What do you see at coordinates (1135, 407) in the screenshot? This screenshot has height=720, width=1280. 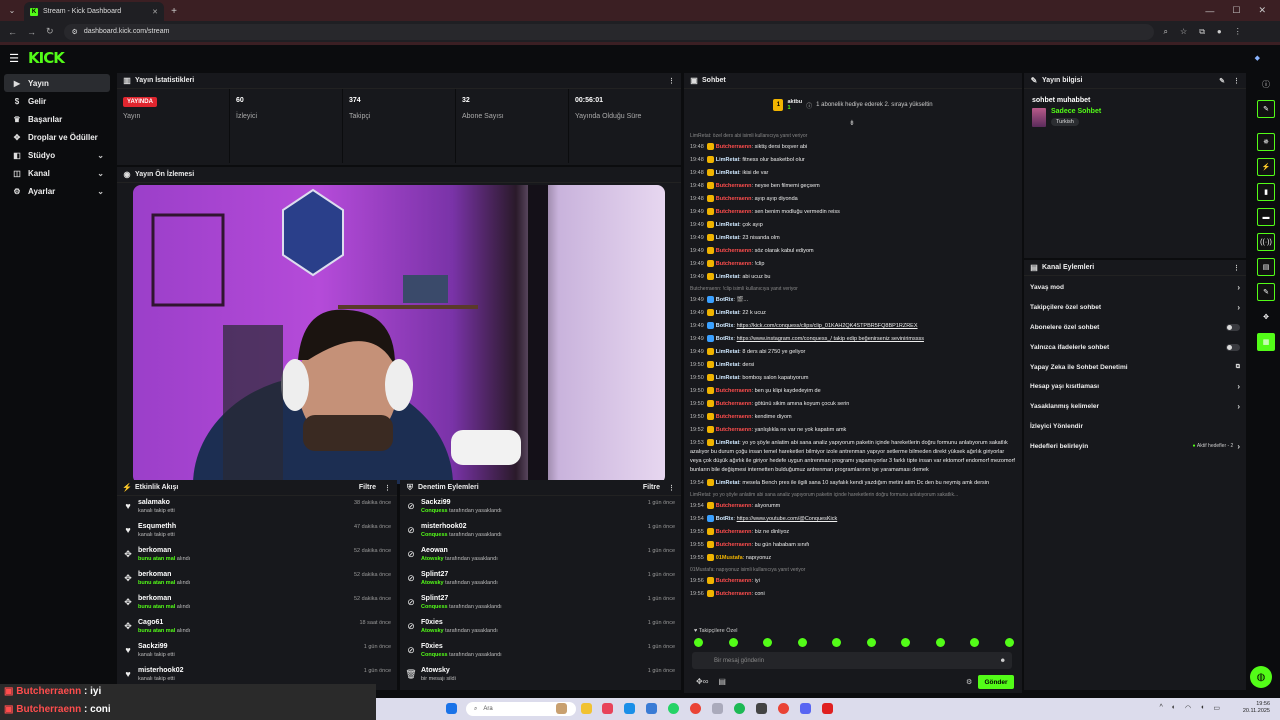 I see `channel-action-item: Yasaklanmış kelimeler ›` at bounding box center [1135, 407].